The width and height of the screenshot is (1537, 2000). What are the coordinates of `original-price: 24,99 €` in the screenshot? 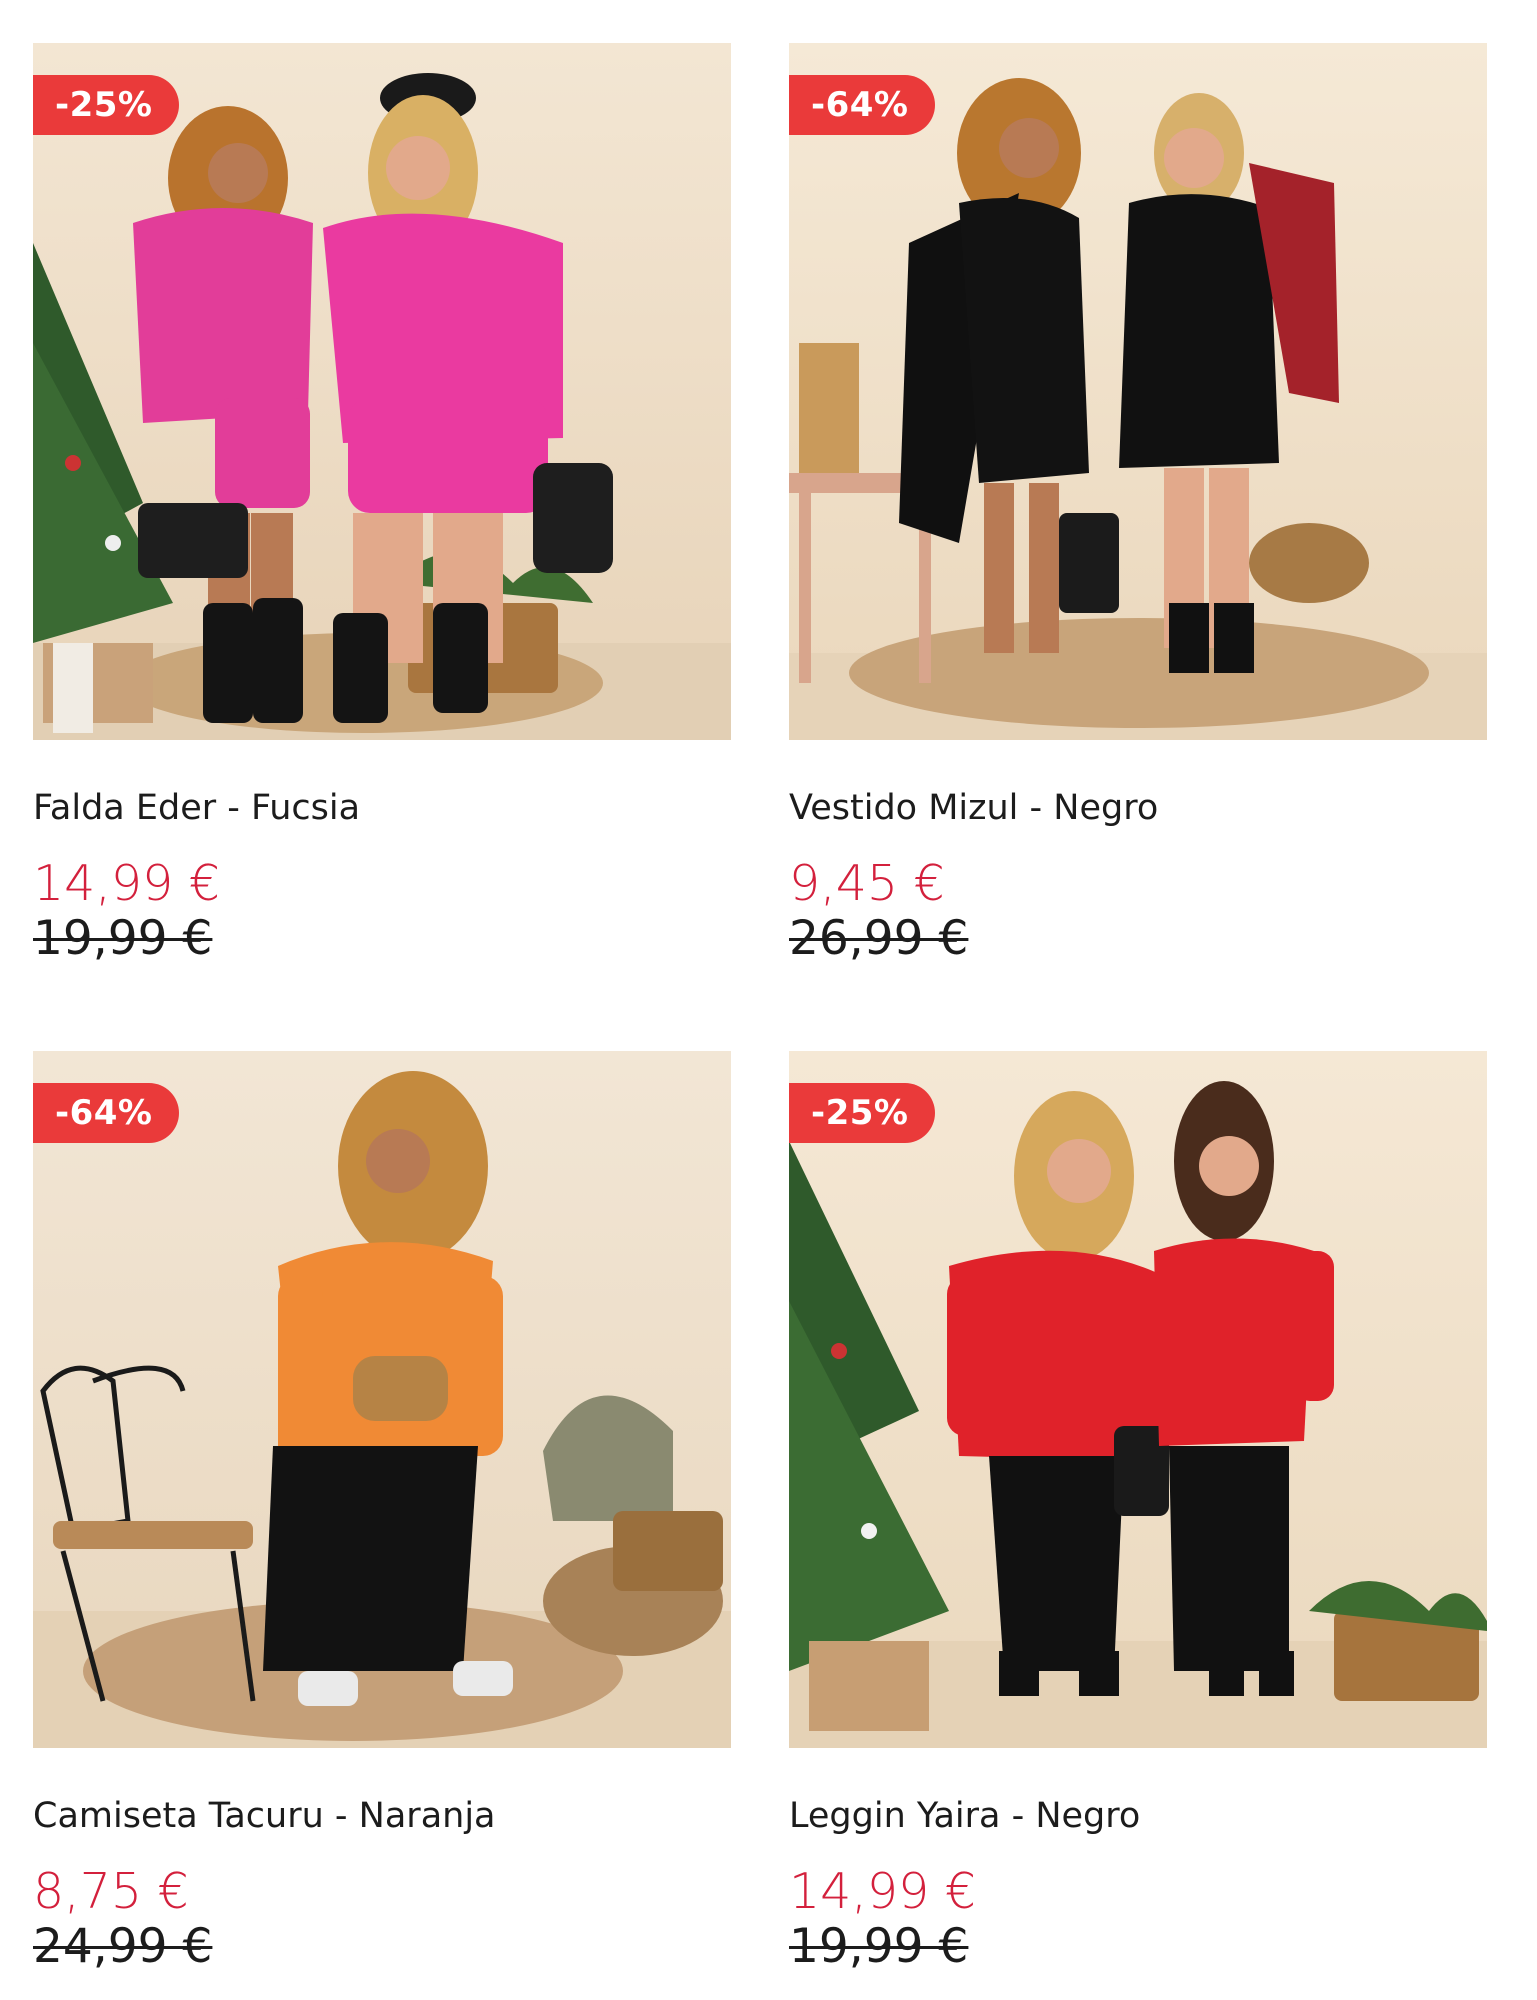 It's located at (123, 1946).